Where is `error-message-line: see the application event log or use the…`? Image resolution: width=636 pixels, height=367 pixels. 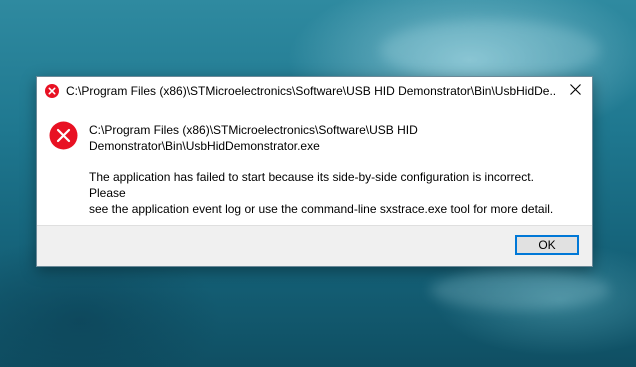
error-message-line: see the application event log or use the… is located at coordinates (321, 209).